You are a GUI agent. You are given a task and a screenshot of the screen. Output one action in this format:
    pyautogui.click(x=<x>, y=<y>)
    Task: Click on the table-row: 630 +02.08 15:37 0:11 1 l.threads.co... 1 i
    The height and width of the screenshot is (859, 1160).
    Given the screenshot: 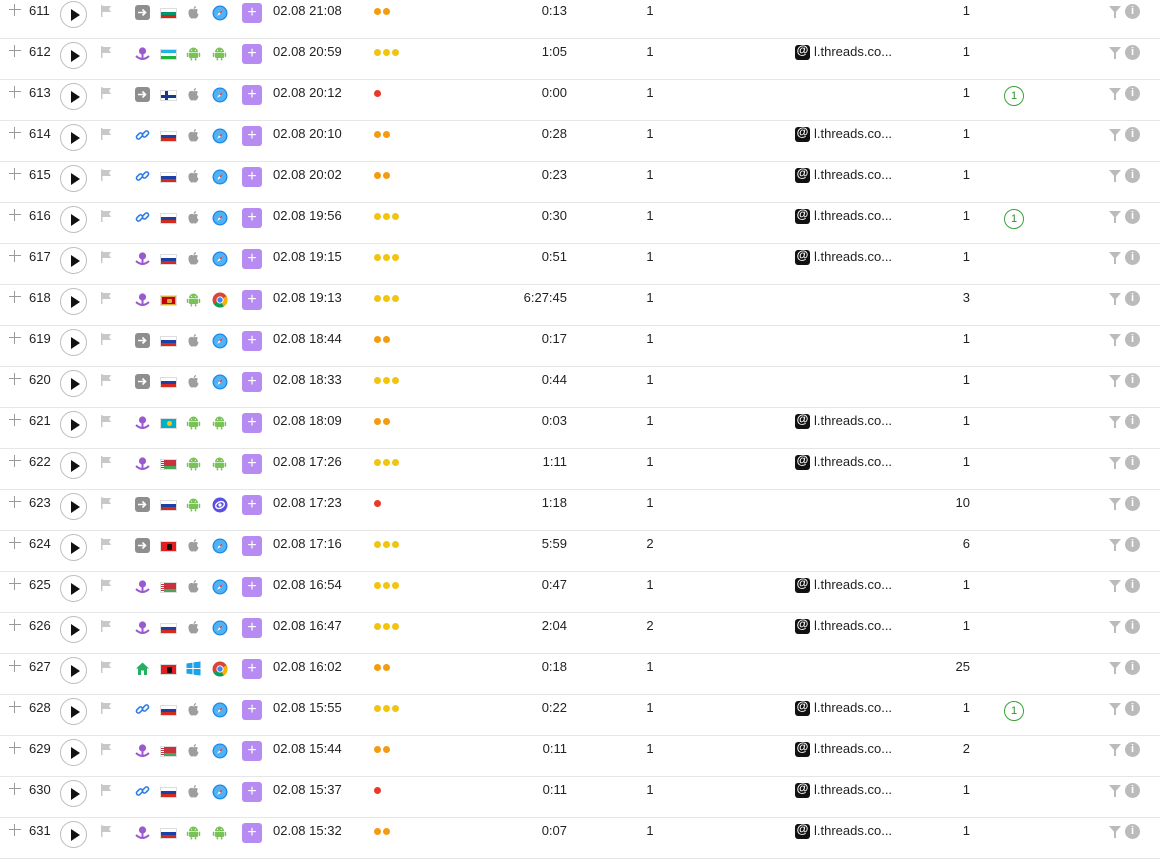 What is the action you would take?
    pyautogui.click(x=580, y=797)
    